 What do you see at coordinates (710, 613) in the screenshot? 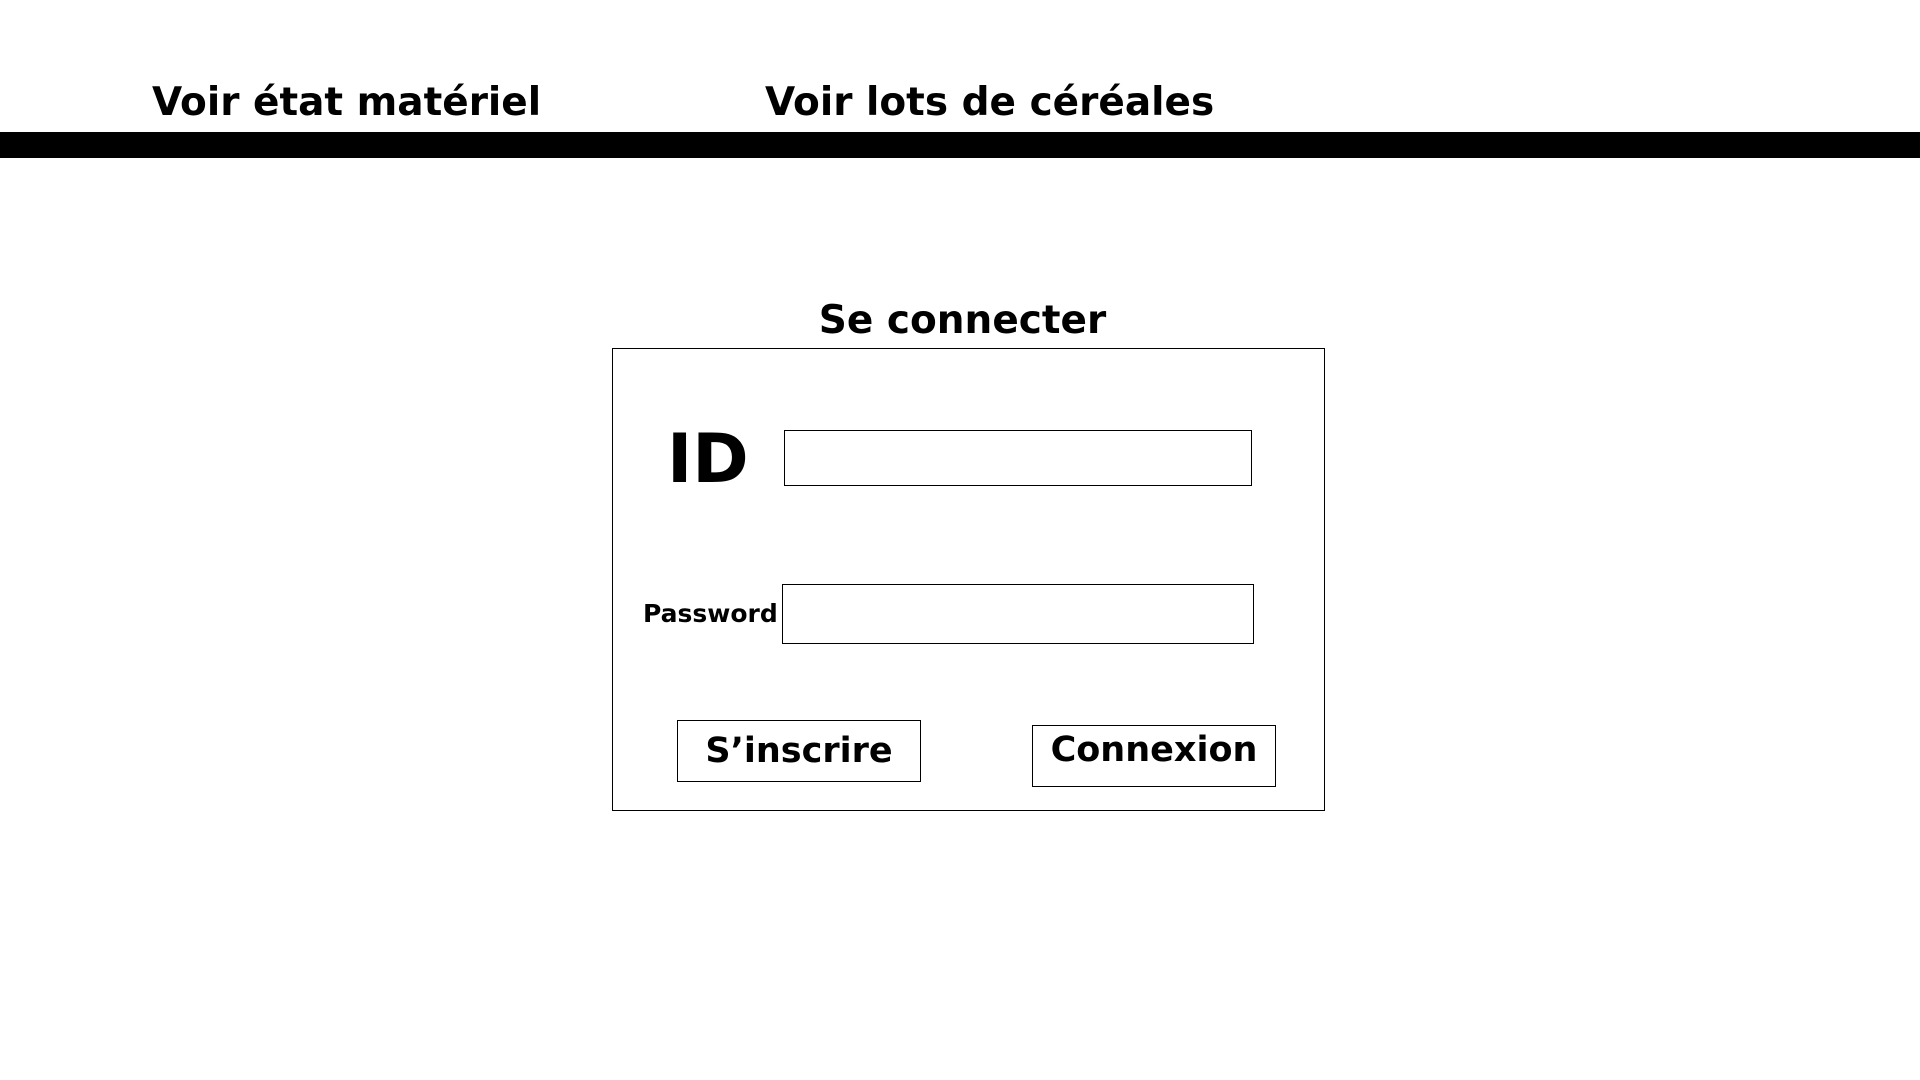
I see `password-label: Password` at bounding box center [710, 613].